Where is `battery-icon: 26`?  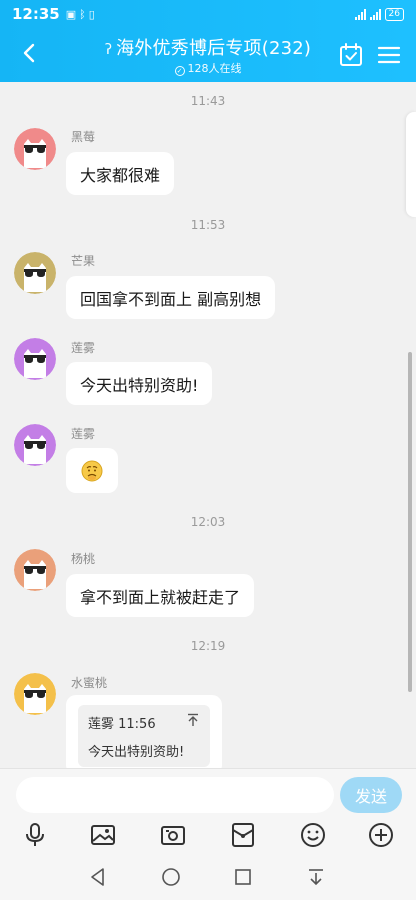 battery-icon: 26 is located at coordinates (394, 14).